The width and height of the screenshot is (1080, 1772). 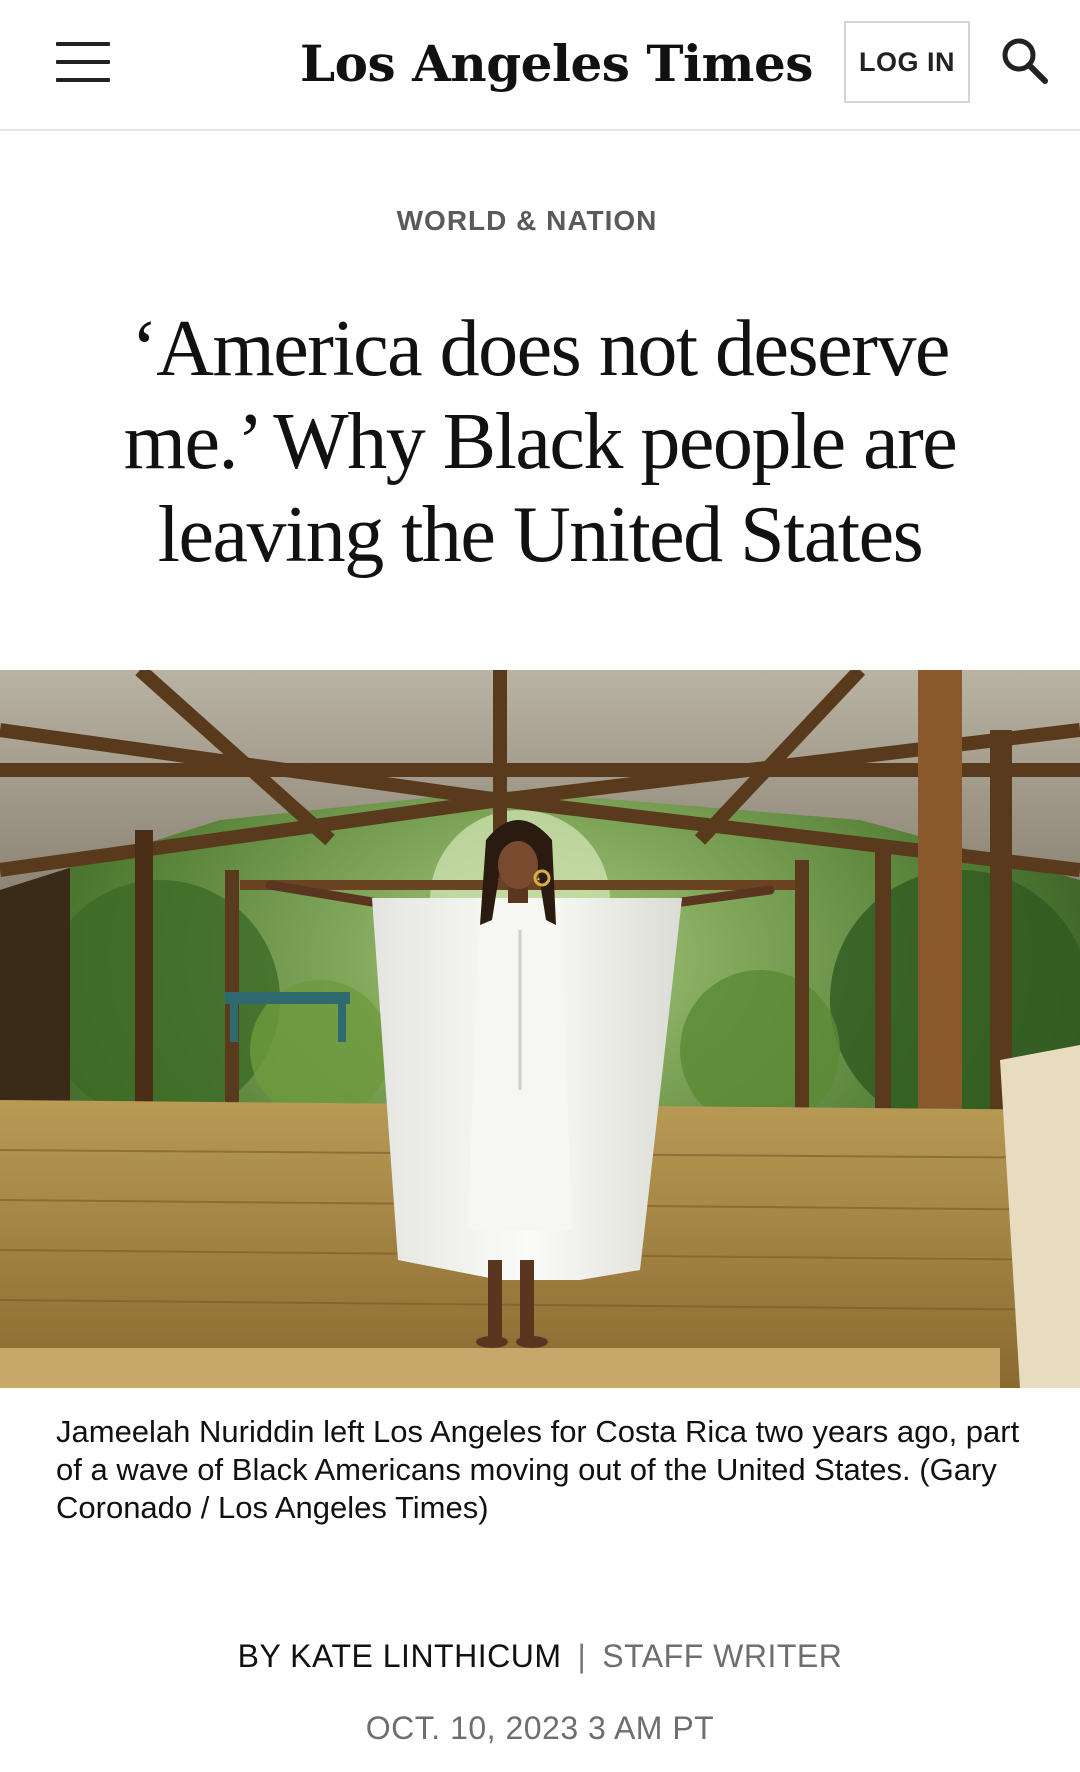 What do you see at coordinates (907, 62) in the screenshot?
I see `login-button: LOG IN` at bounding box center [907, 62].